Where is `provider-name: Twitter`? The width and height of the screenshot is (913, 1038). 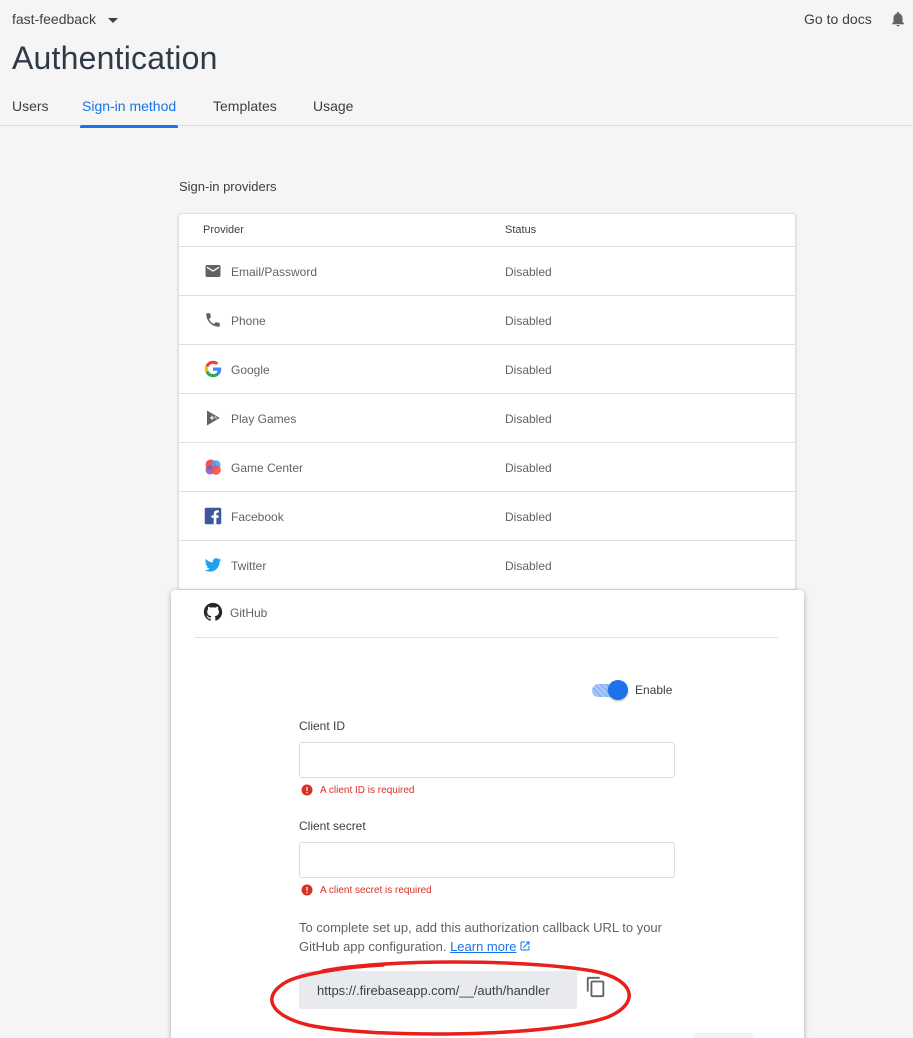
provider-name: Twitter is located at coordinates (249, 566).